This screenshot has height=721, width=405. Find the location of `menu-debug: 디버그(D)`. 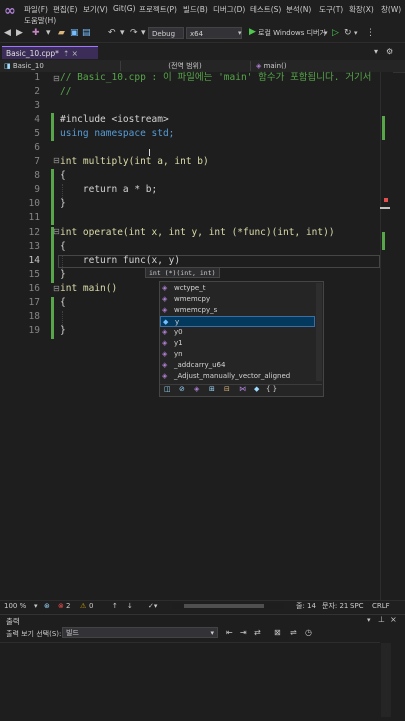

menu-debug: 디버그(D) is located at coordinates (229, 9).